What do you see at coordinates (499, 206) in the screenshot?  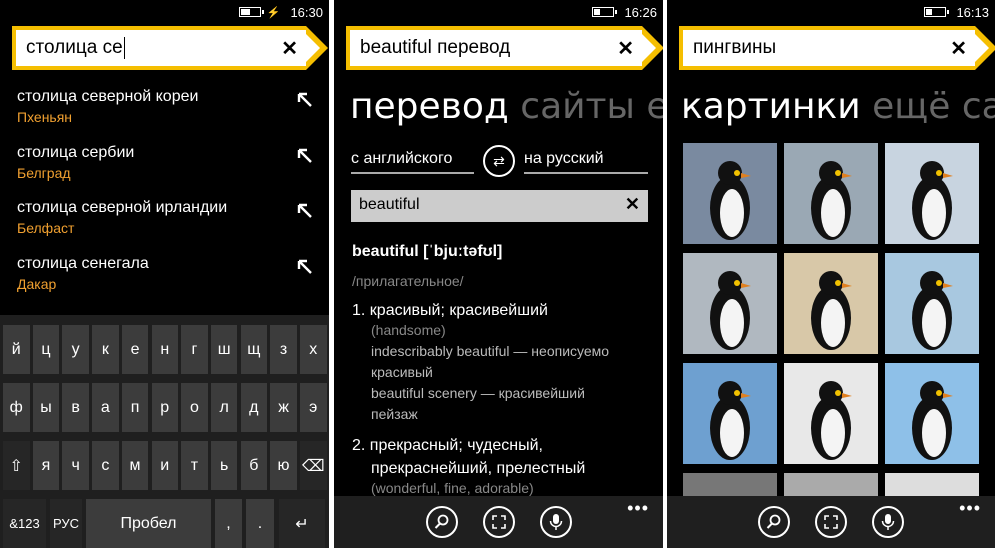 I see `translate-input: beautiful ✕` at bounding box center [499, 206].